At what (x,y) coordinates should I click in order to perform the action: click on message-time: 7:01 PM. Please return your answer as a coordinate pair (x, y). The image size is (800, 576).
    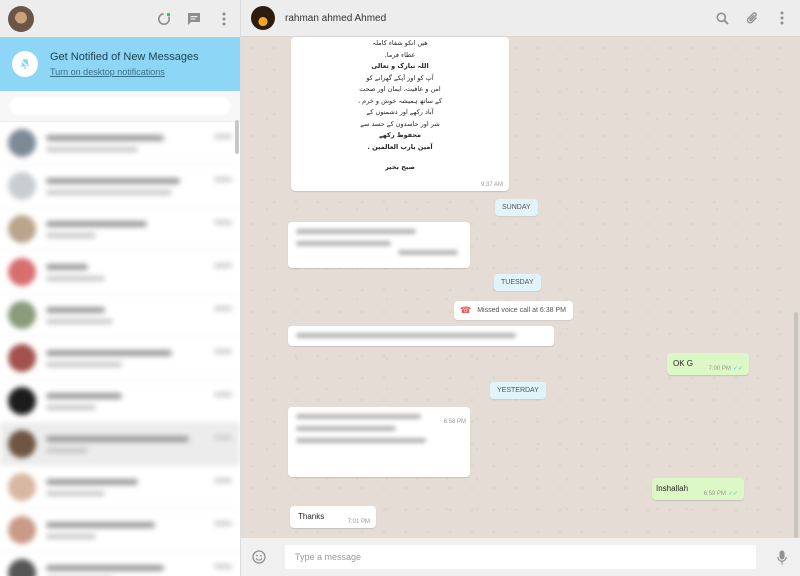
    Looking at the image, I should click on (358, 522).